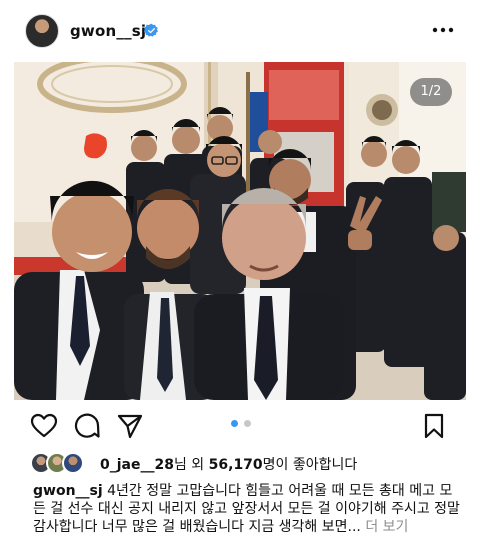 Image resolution: width=480 pixels, height=554 pixels. Describe the element at coordinates (431, 92) in the screenshot. I see `image-counter: 1/2` at that location.